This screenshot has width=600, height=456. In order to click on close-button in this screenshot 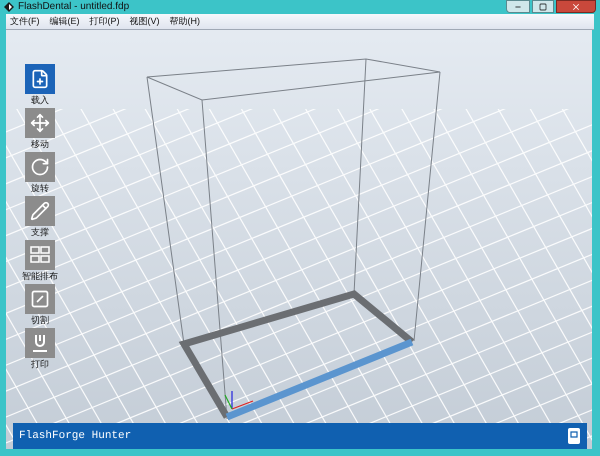, I will do `click(576, 6)`.